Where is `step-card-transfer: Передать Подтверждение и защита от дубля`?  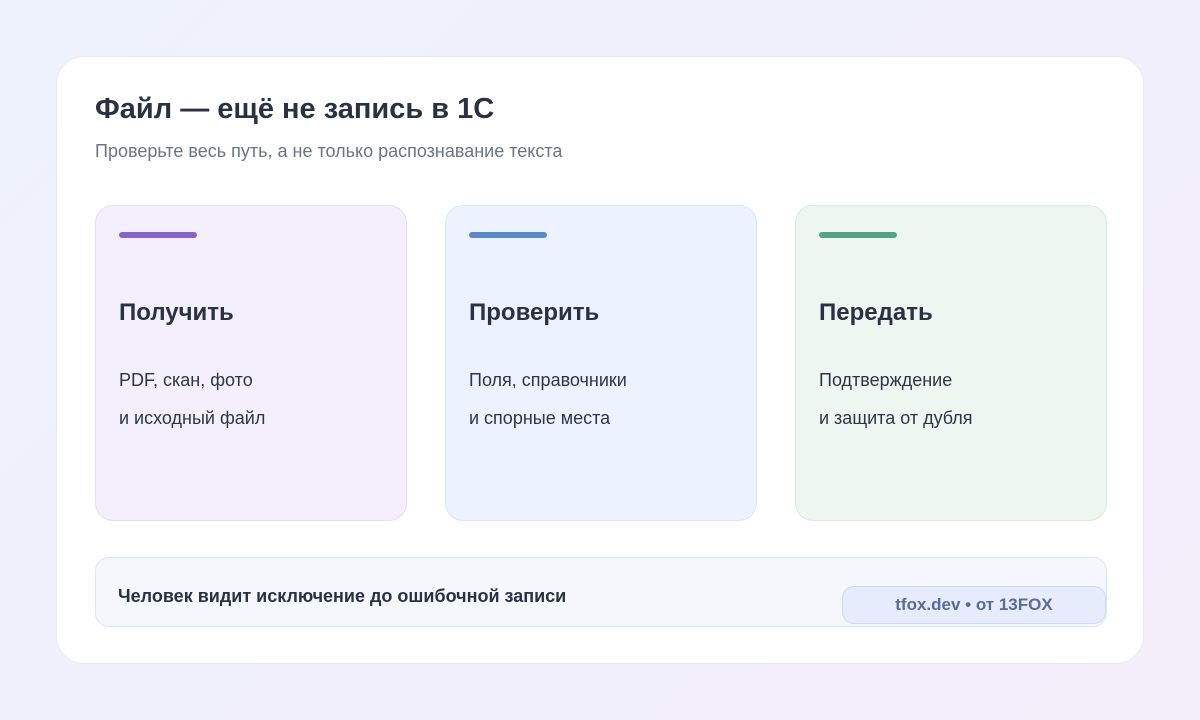 step-card-transfer: Передать Подтверждение и защита от дубля is located at coordinates (951, 363).